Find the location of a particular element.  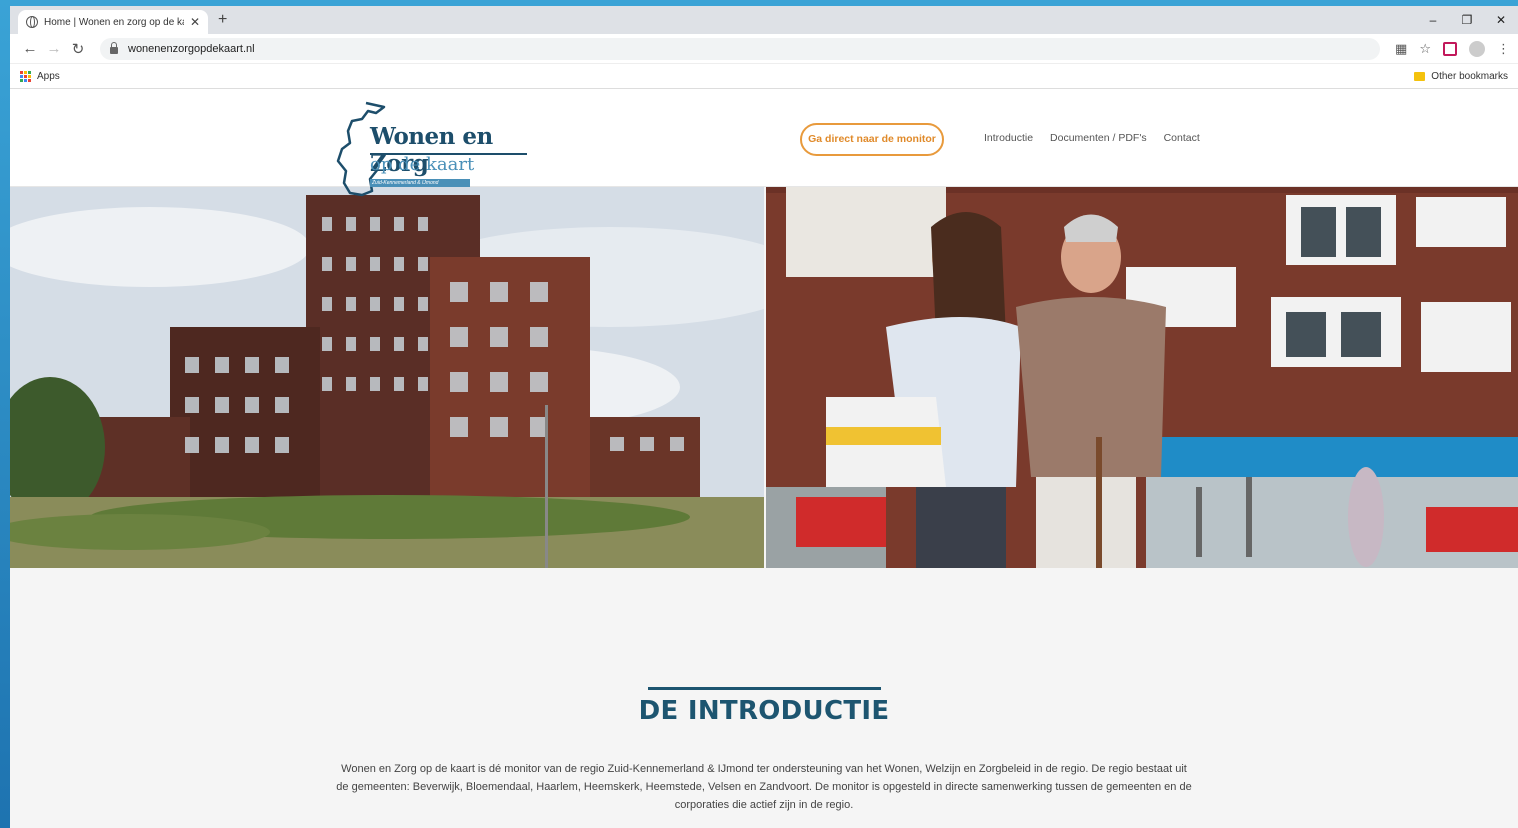

tab-title: Home | Wonen en zorg op de ka is located at coordinates (114, 22).